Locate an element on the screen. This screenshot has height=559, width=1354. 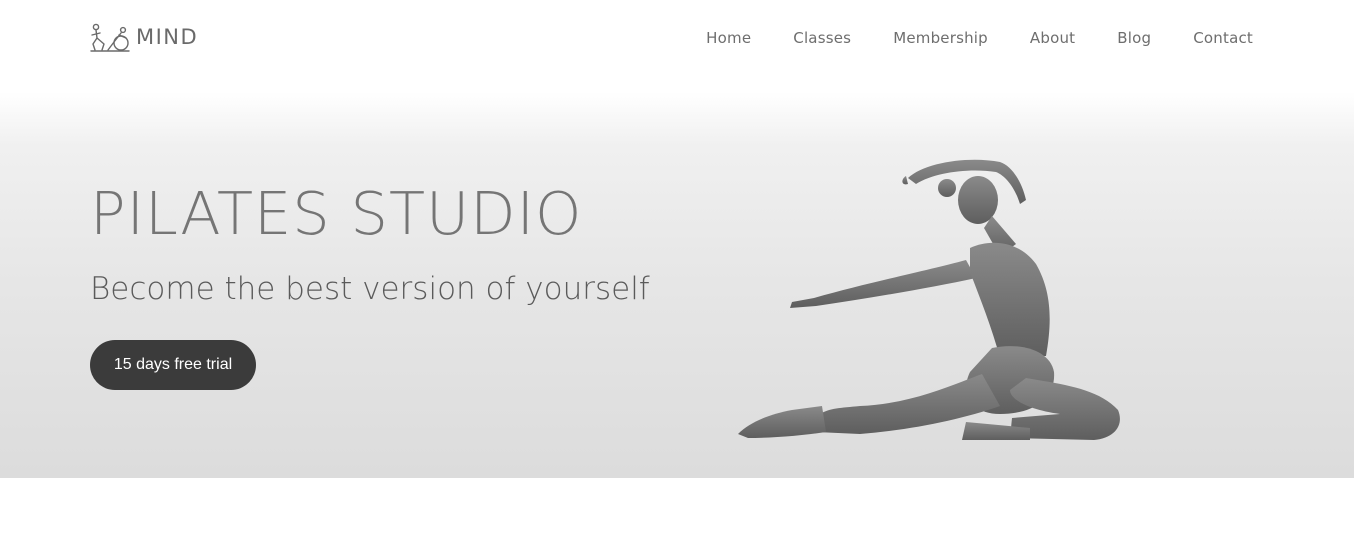
nav-link-membership: Membership is located at coordinates (940, 38).